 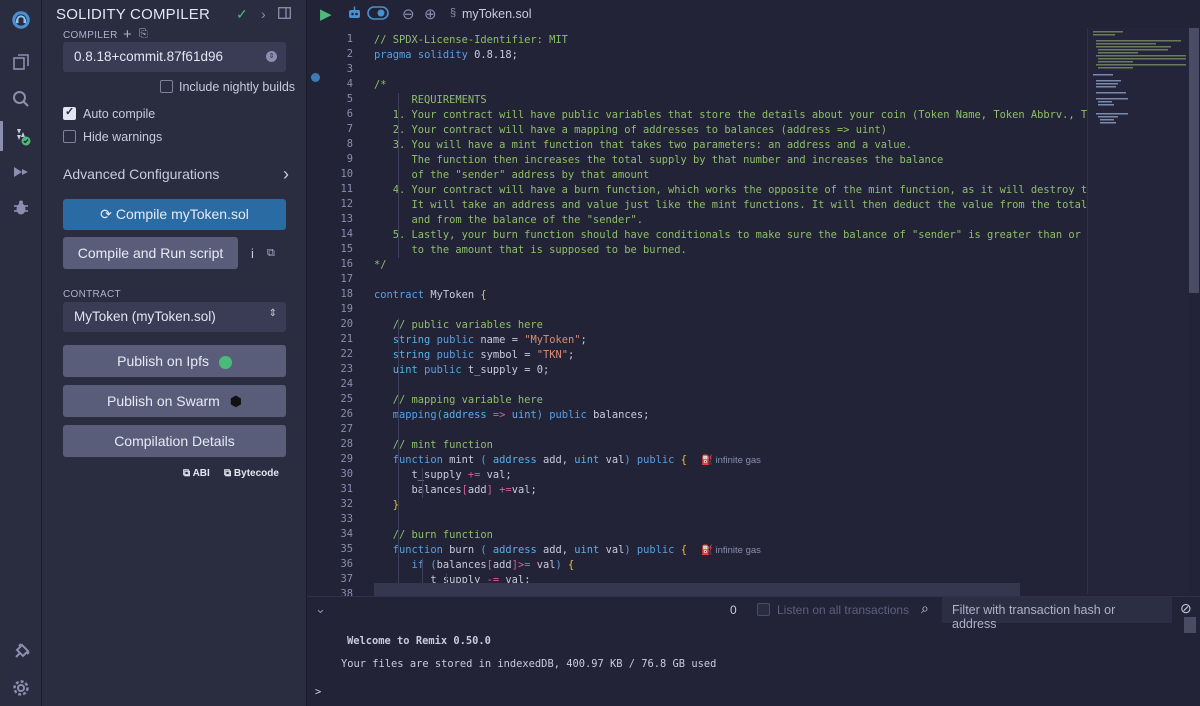 What do you see at coordinates (320, 609) in the screenshot?
I see `collapse-terminal-icon: ⌄` at bounding box center [320, 609].